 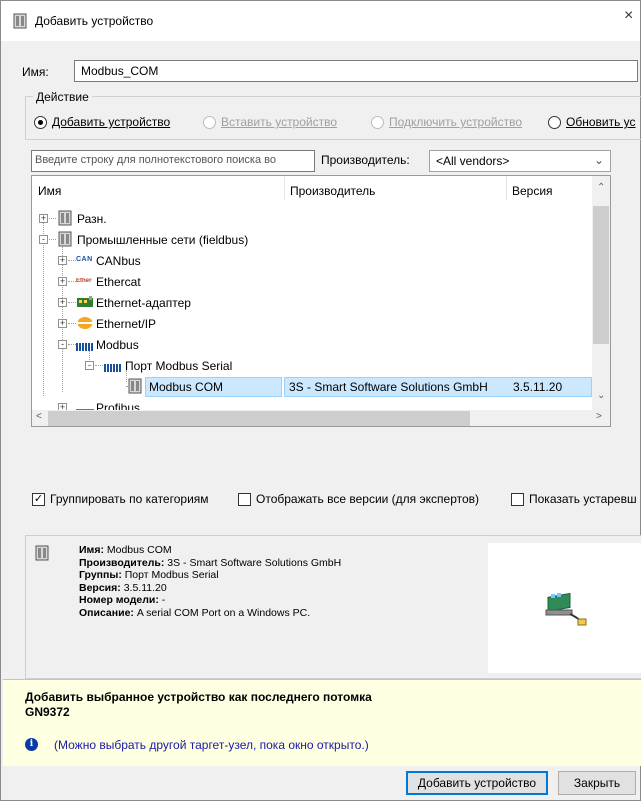 I want to click on tree-row-name: CANbus, so click(x=118, y=261).